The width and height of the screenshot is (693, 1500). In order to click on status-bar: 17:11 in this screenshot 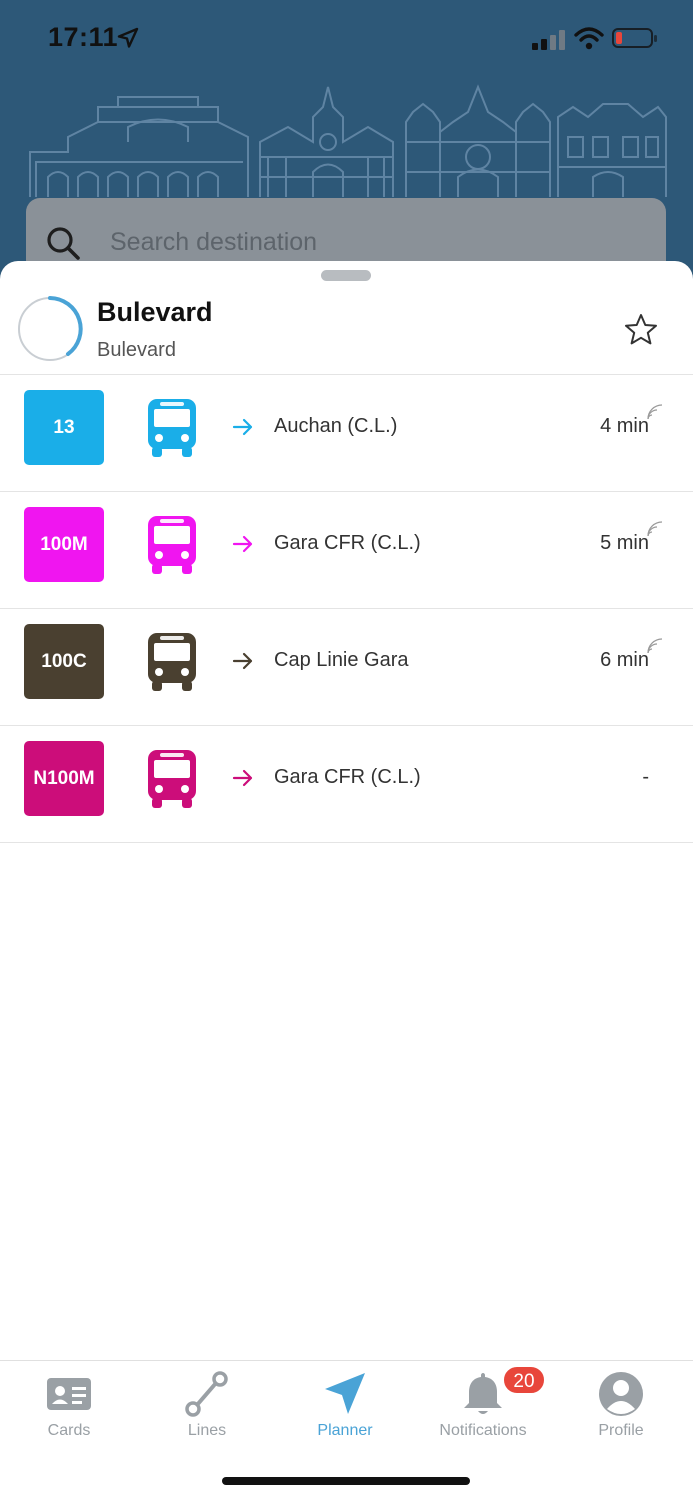, I will do `click(346, 40)`.